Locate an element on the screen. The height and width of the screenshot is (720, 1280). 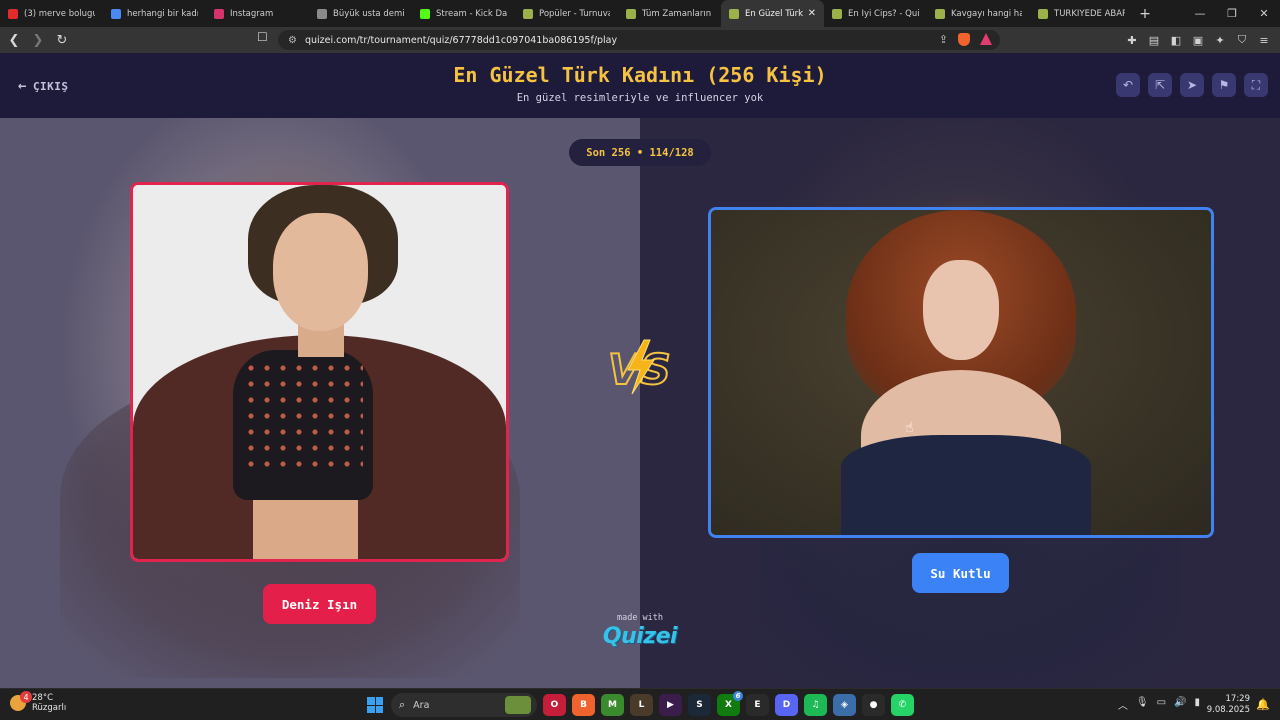
choose-right-button: Su Kutlu is located at coordinates (960, 573).